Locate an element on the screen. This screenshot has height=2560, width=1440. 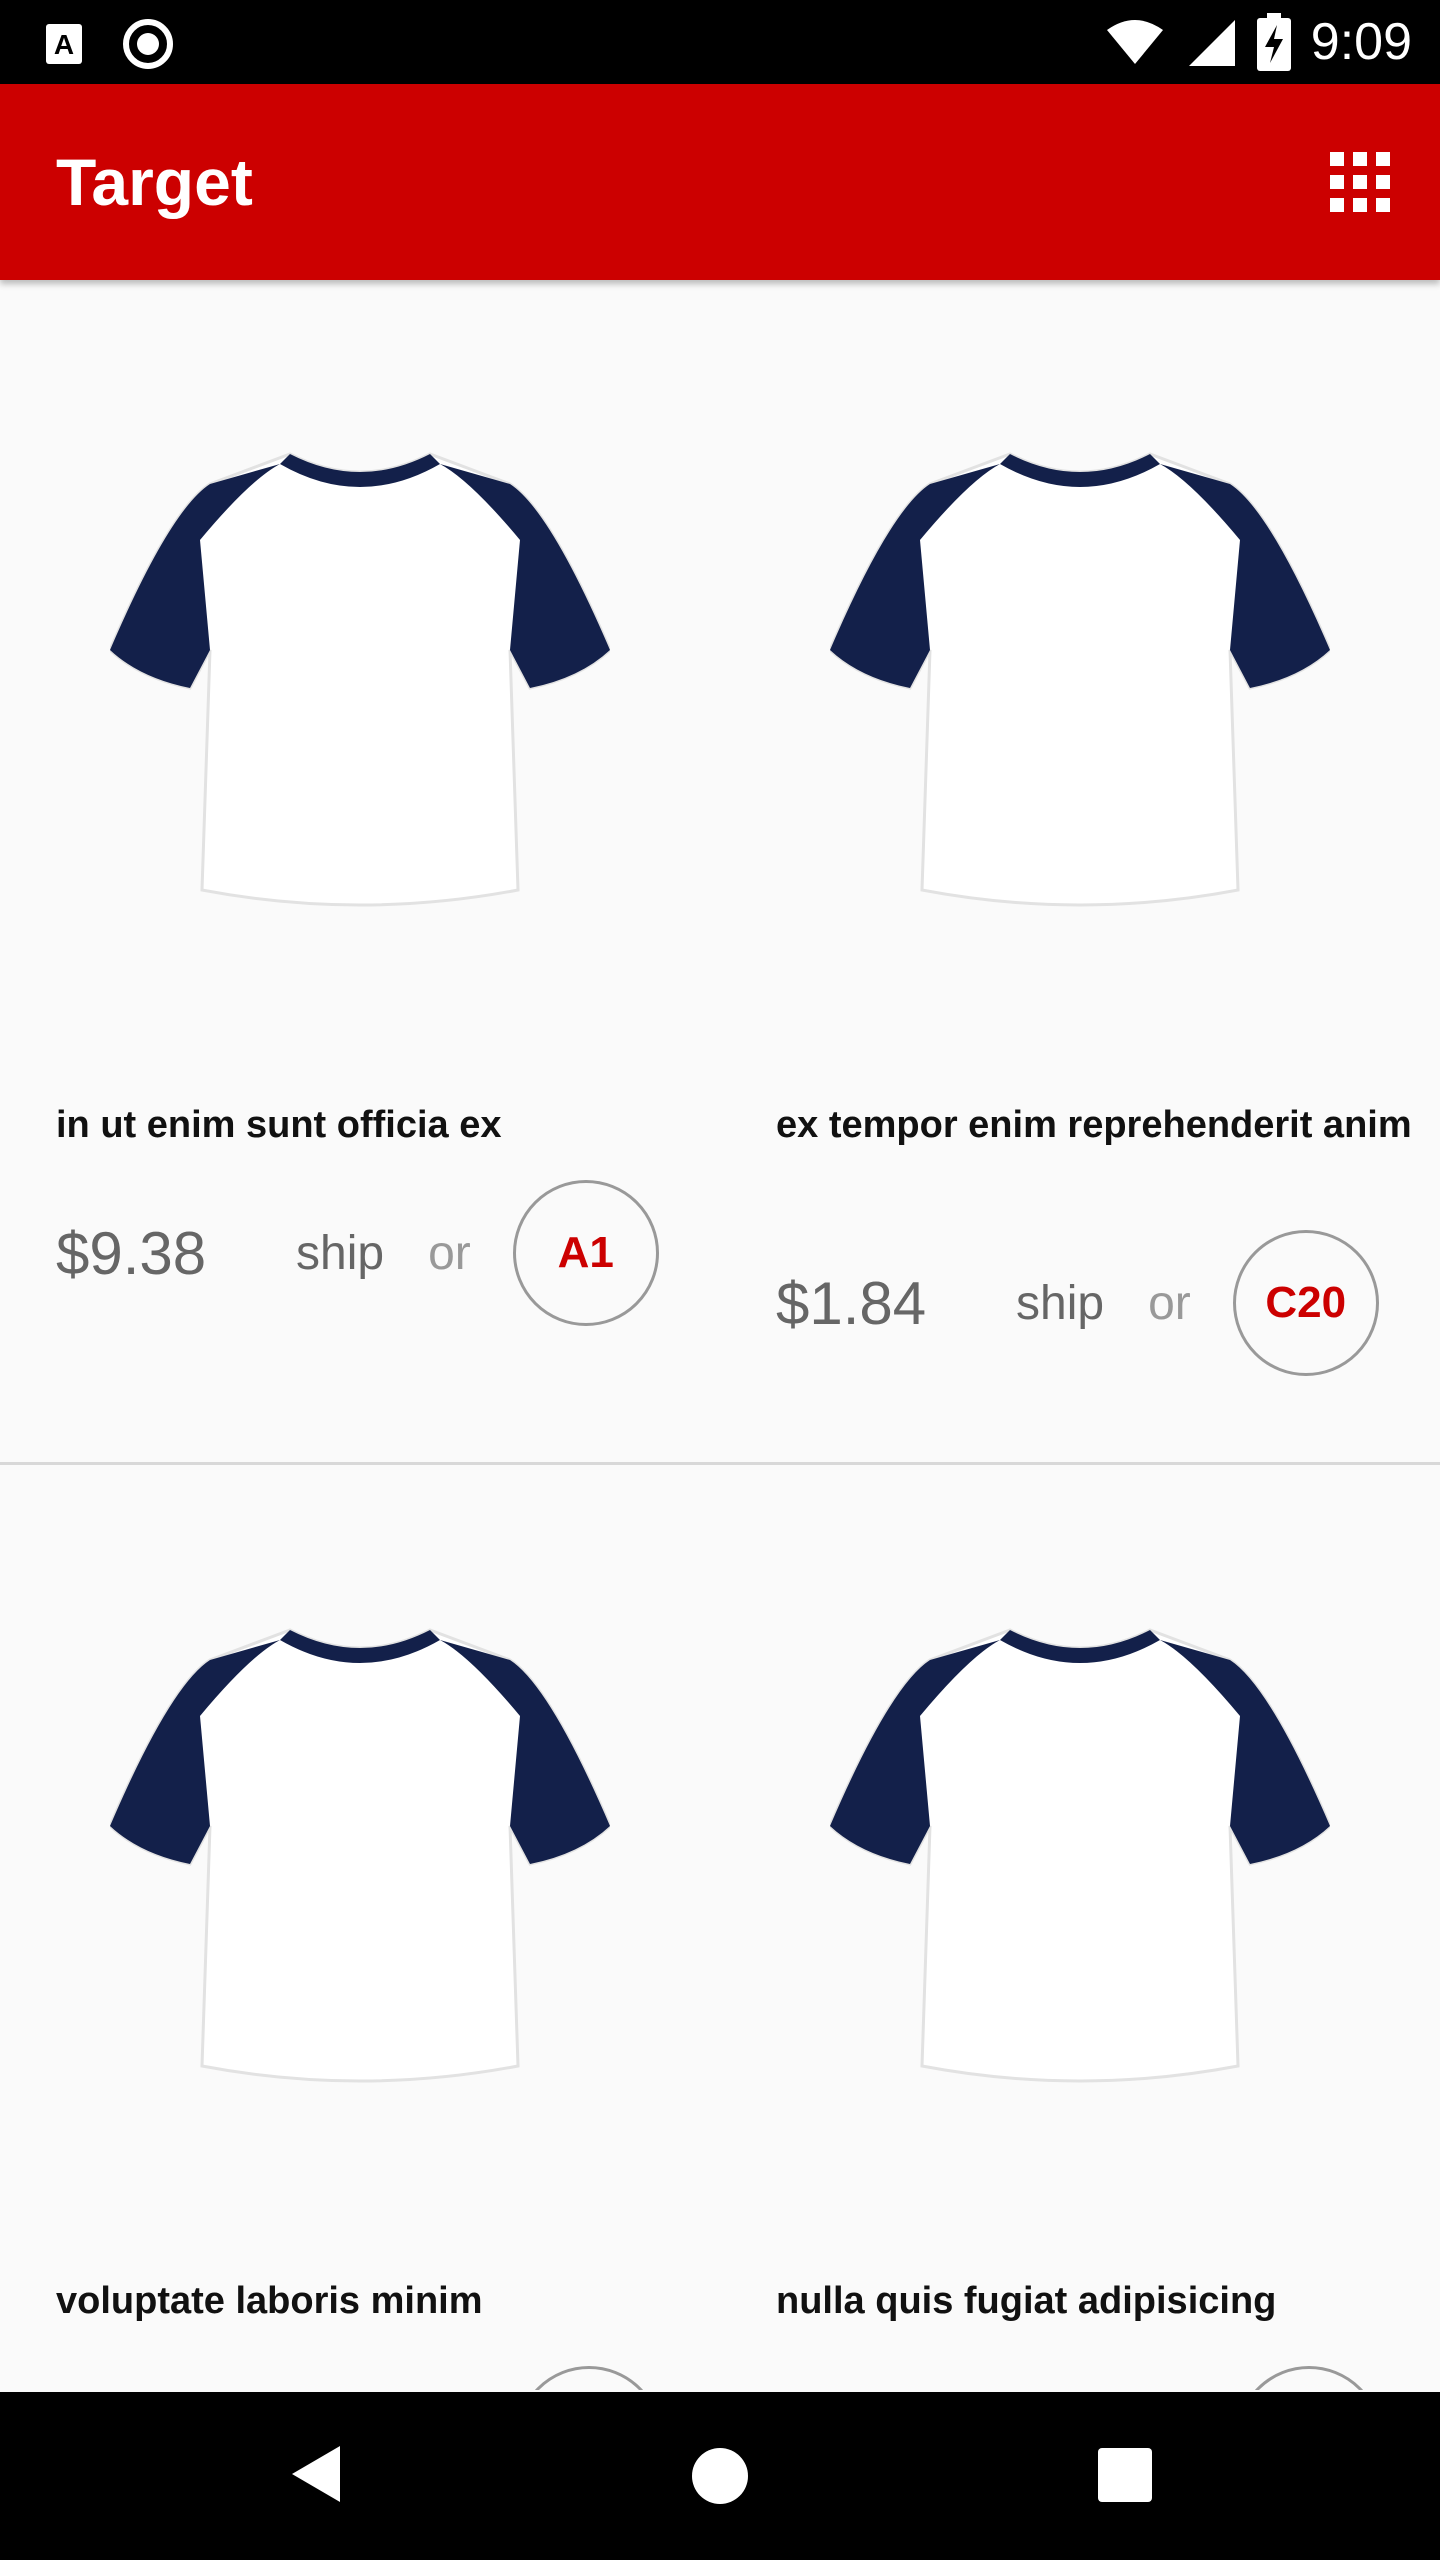
status-right-icons: 9:09 is located at coordinates (1258, 42).